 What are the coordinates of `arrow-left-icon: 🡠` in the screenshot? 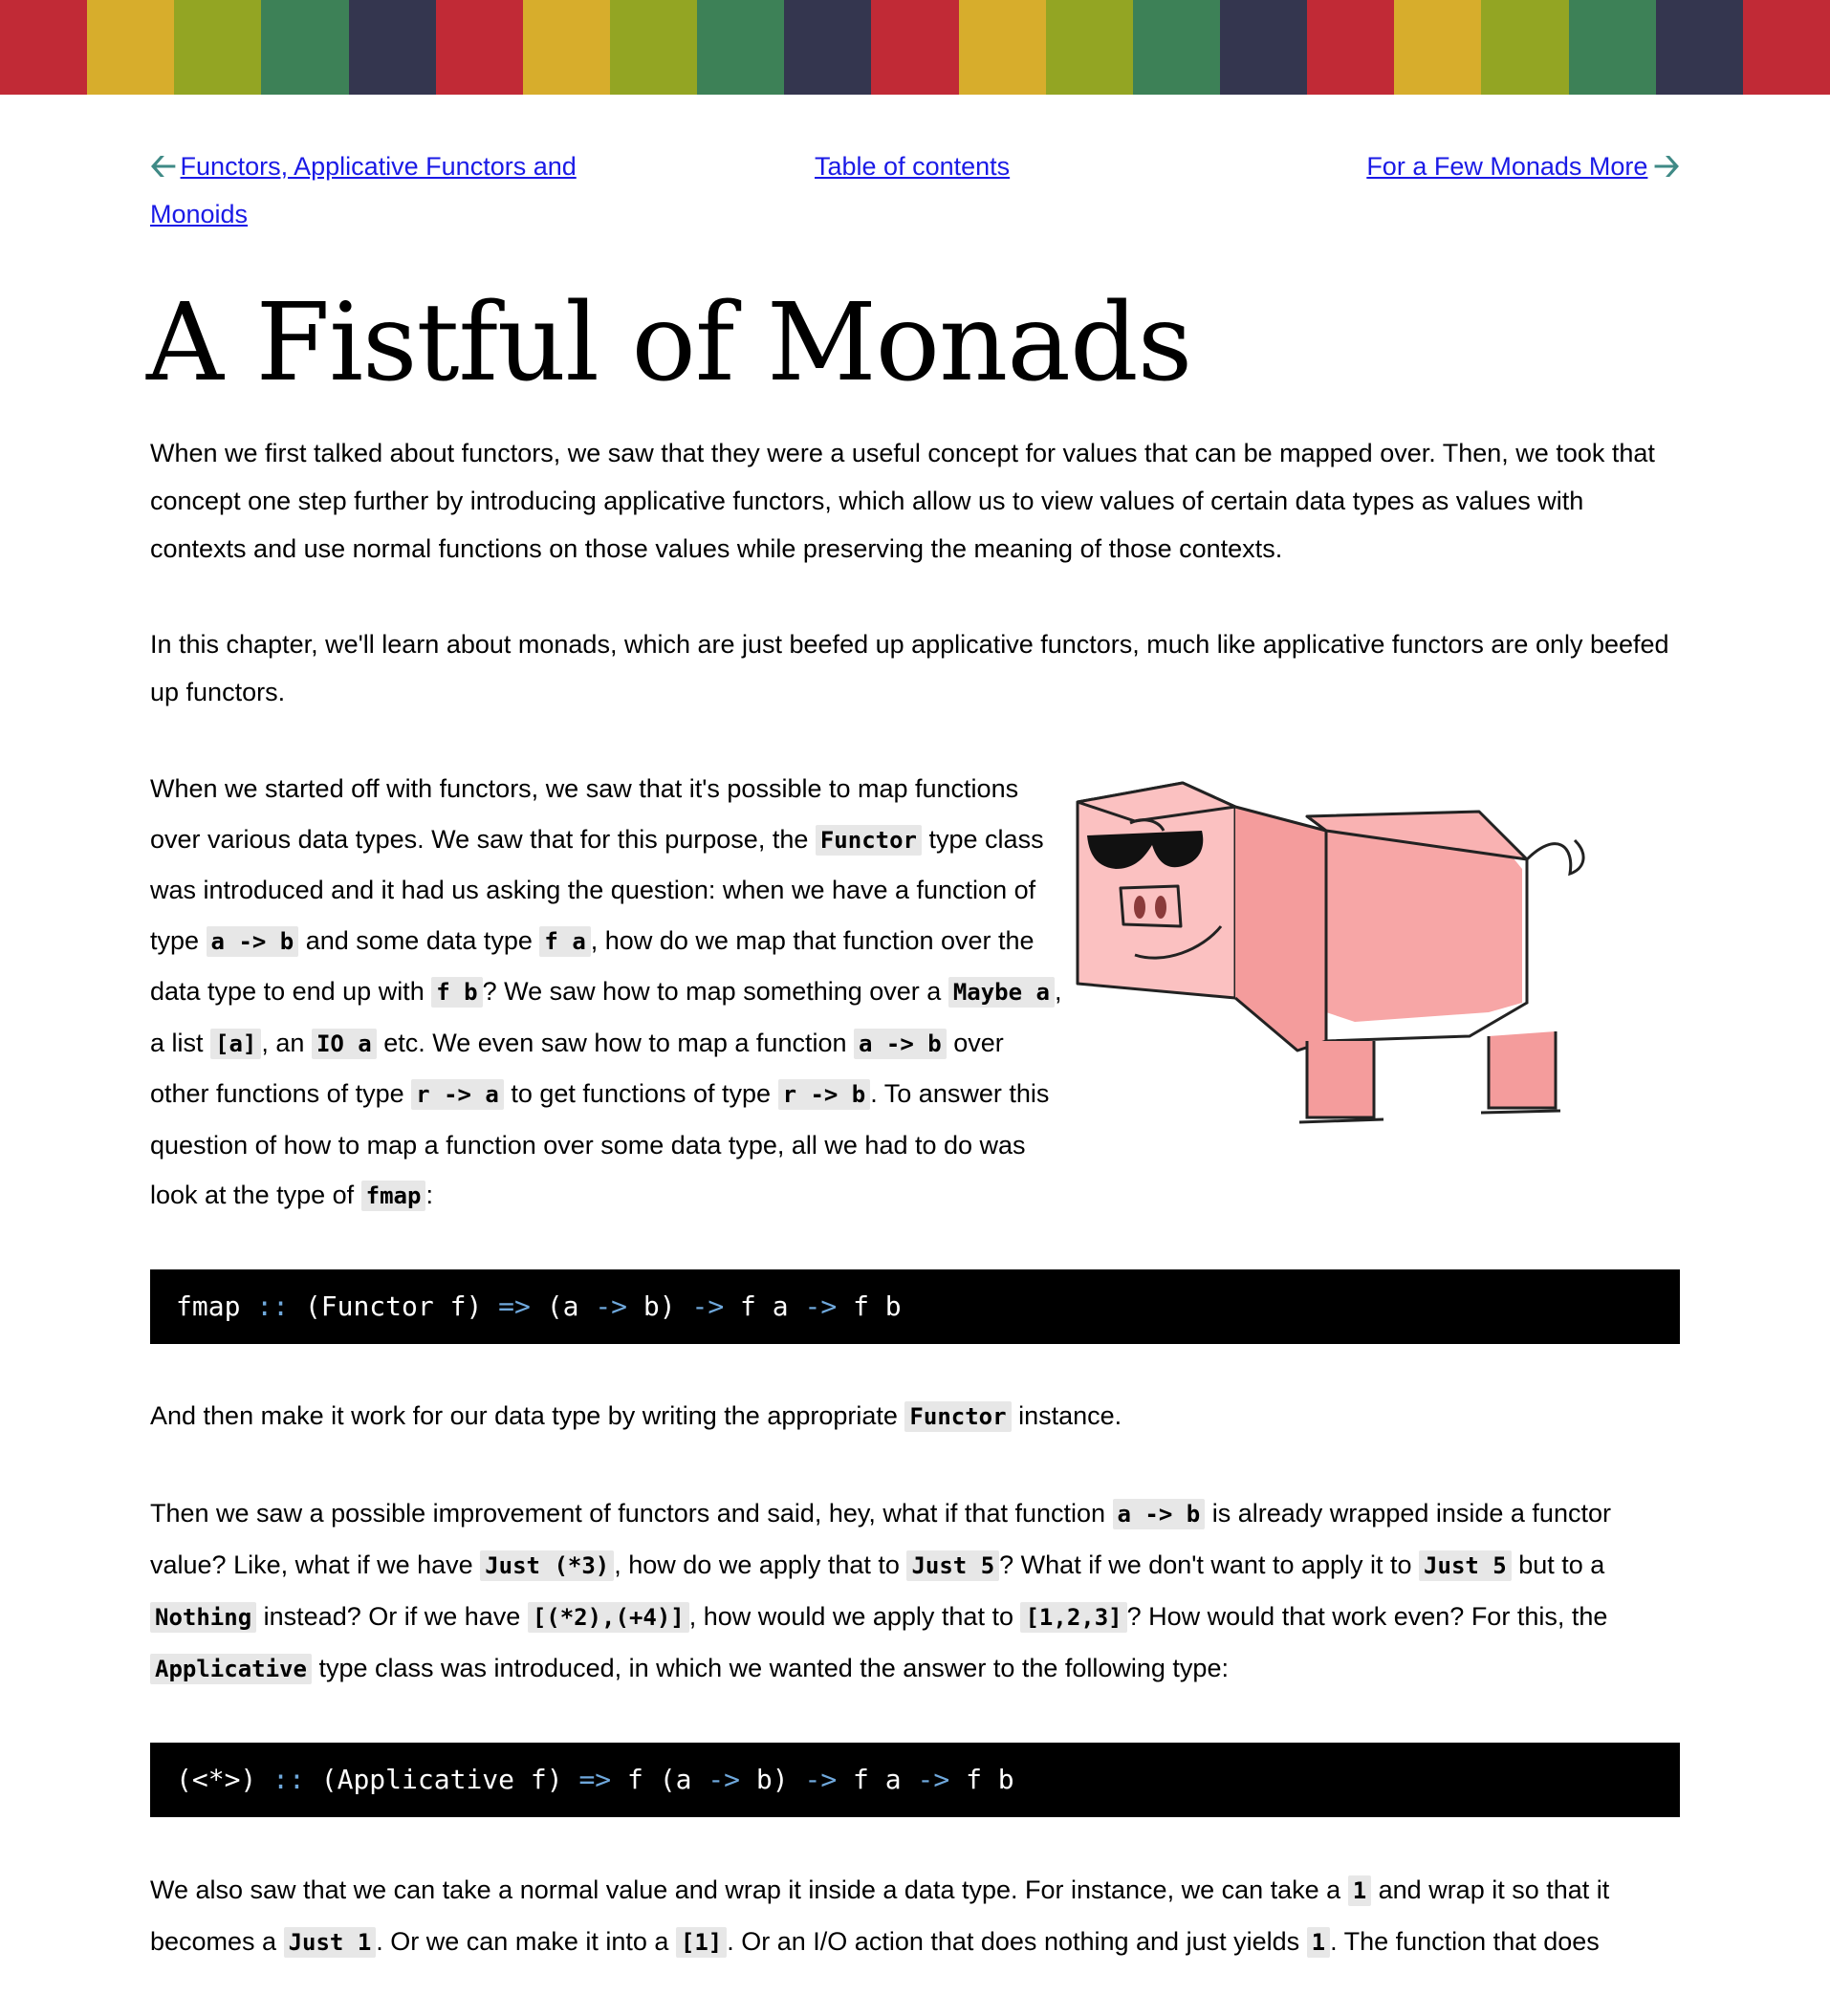 It's located at (163, 166).